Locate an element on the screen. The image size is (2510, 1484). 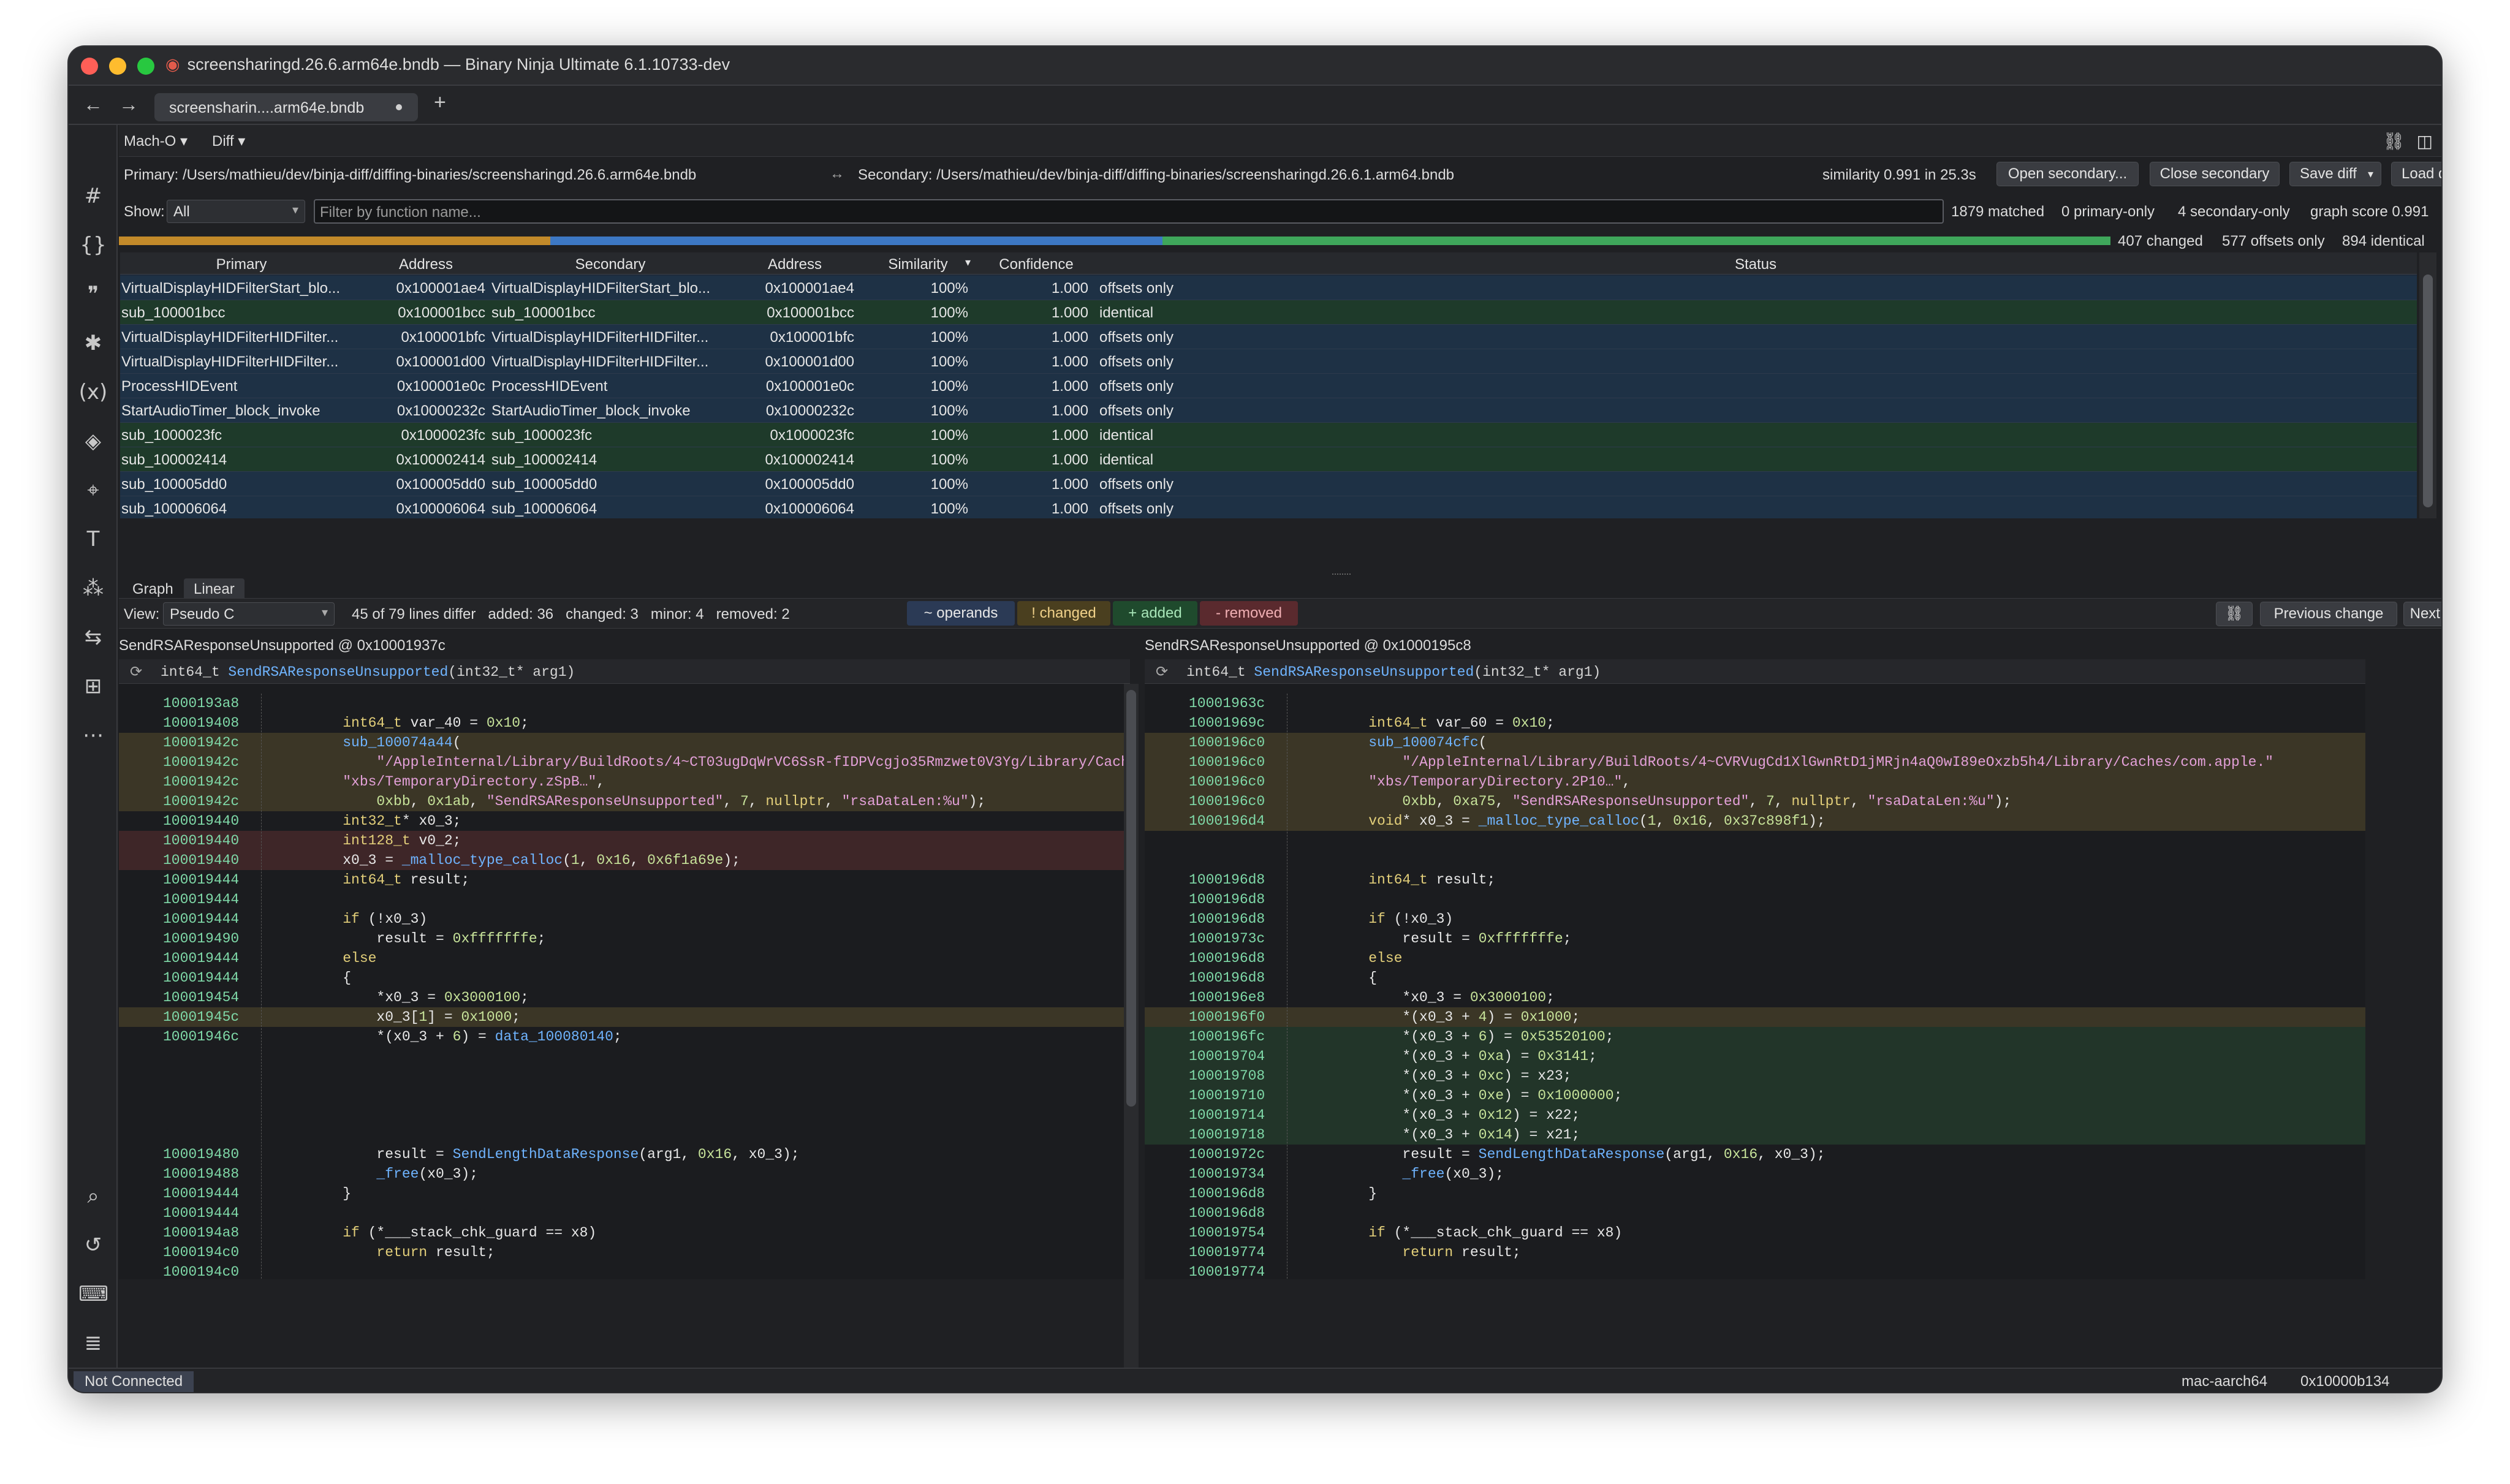
table-scroll-thumb is located at coordinates (2428, 391).